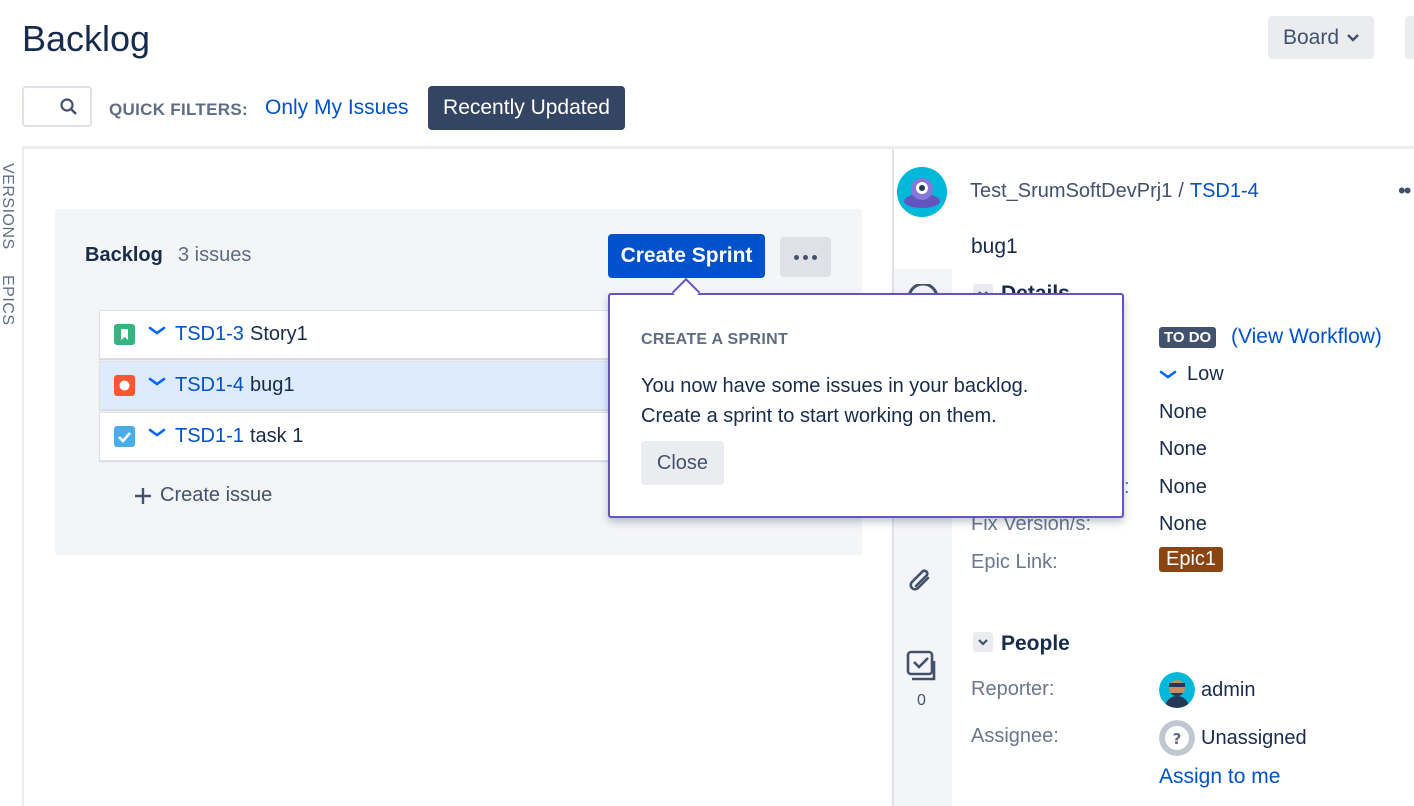 The height and width of the screenshot is (806, 1414). What do you see at coordinates (1071, 191) in the screenshot?
I see `breadcrumb-project: Test_SrumSoftDevPrj1` at bounding box center [1071, 191].